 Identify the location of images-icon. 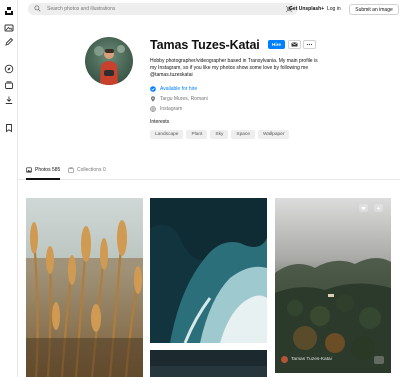
(9, 28).